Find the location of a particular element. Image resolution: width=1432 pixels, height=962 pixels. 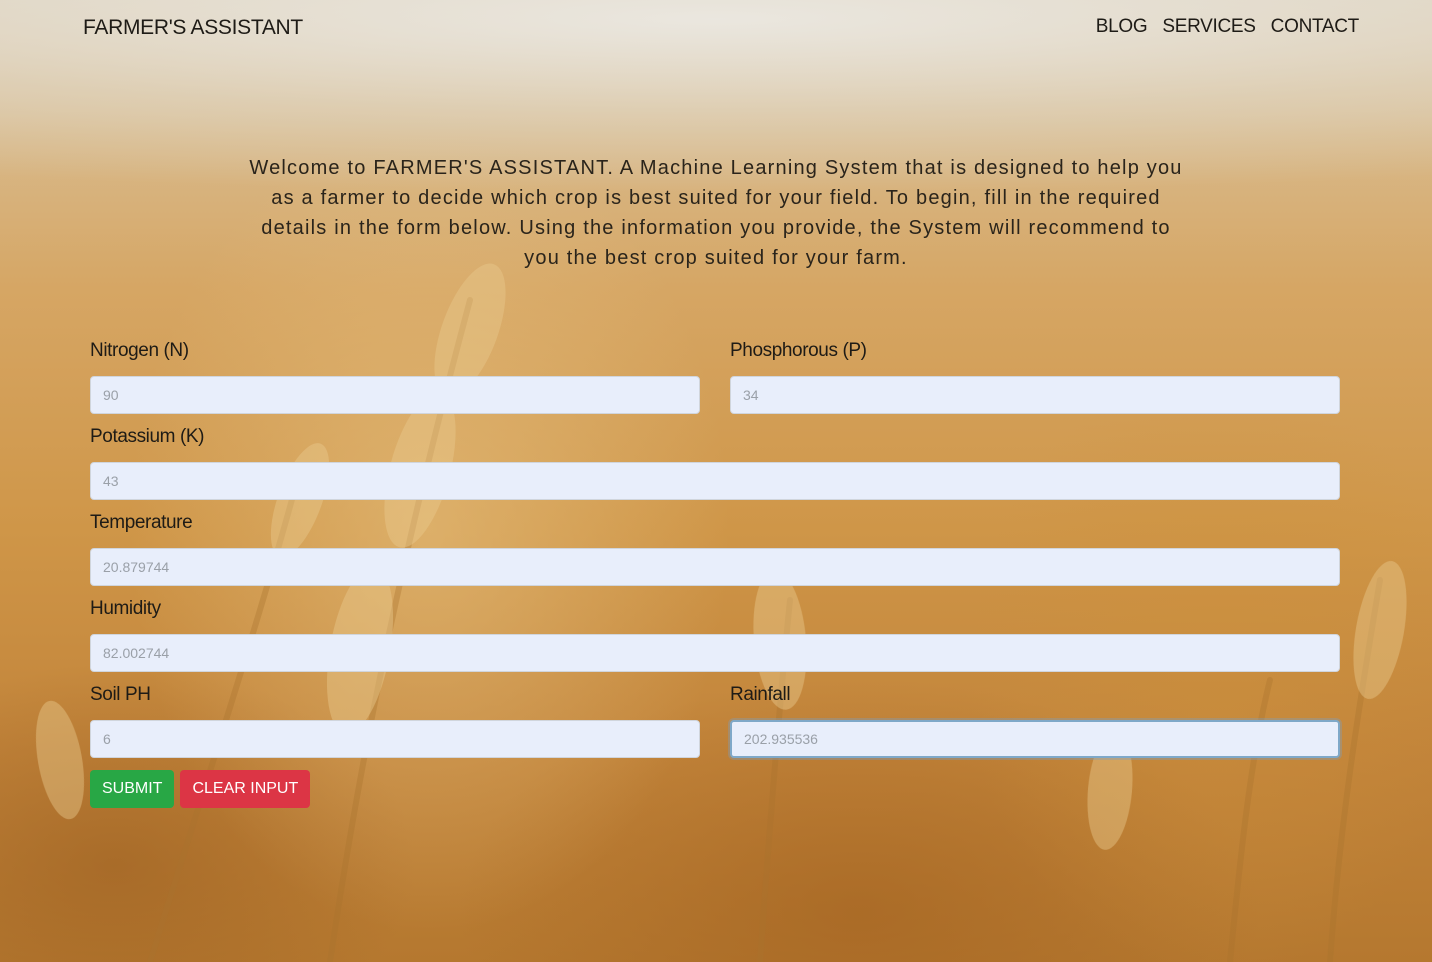

soil-ph-group: Soil PH is located at coordinates (395, 721).